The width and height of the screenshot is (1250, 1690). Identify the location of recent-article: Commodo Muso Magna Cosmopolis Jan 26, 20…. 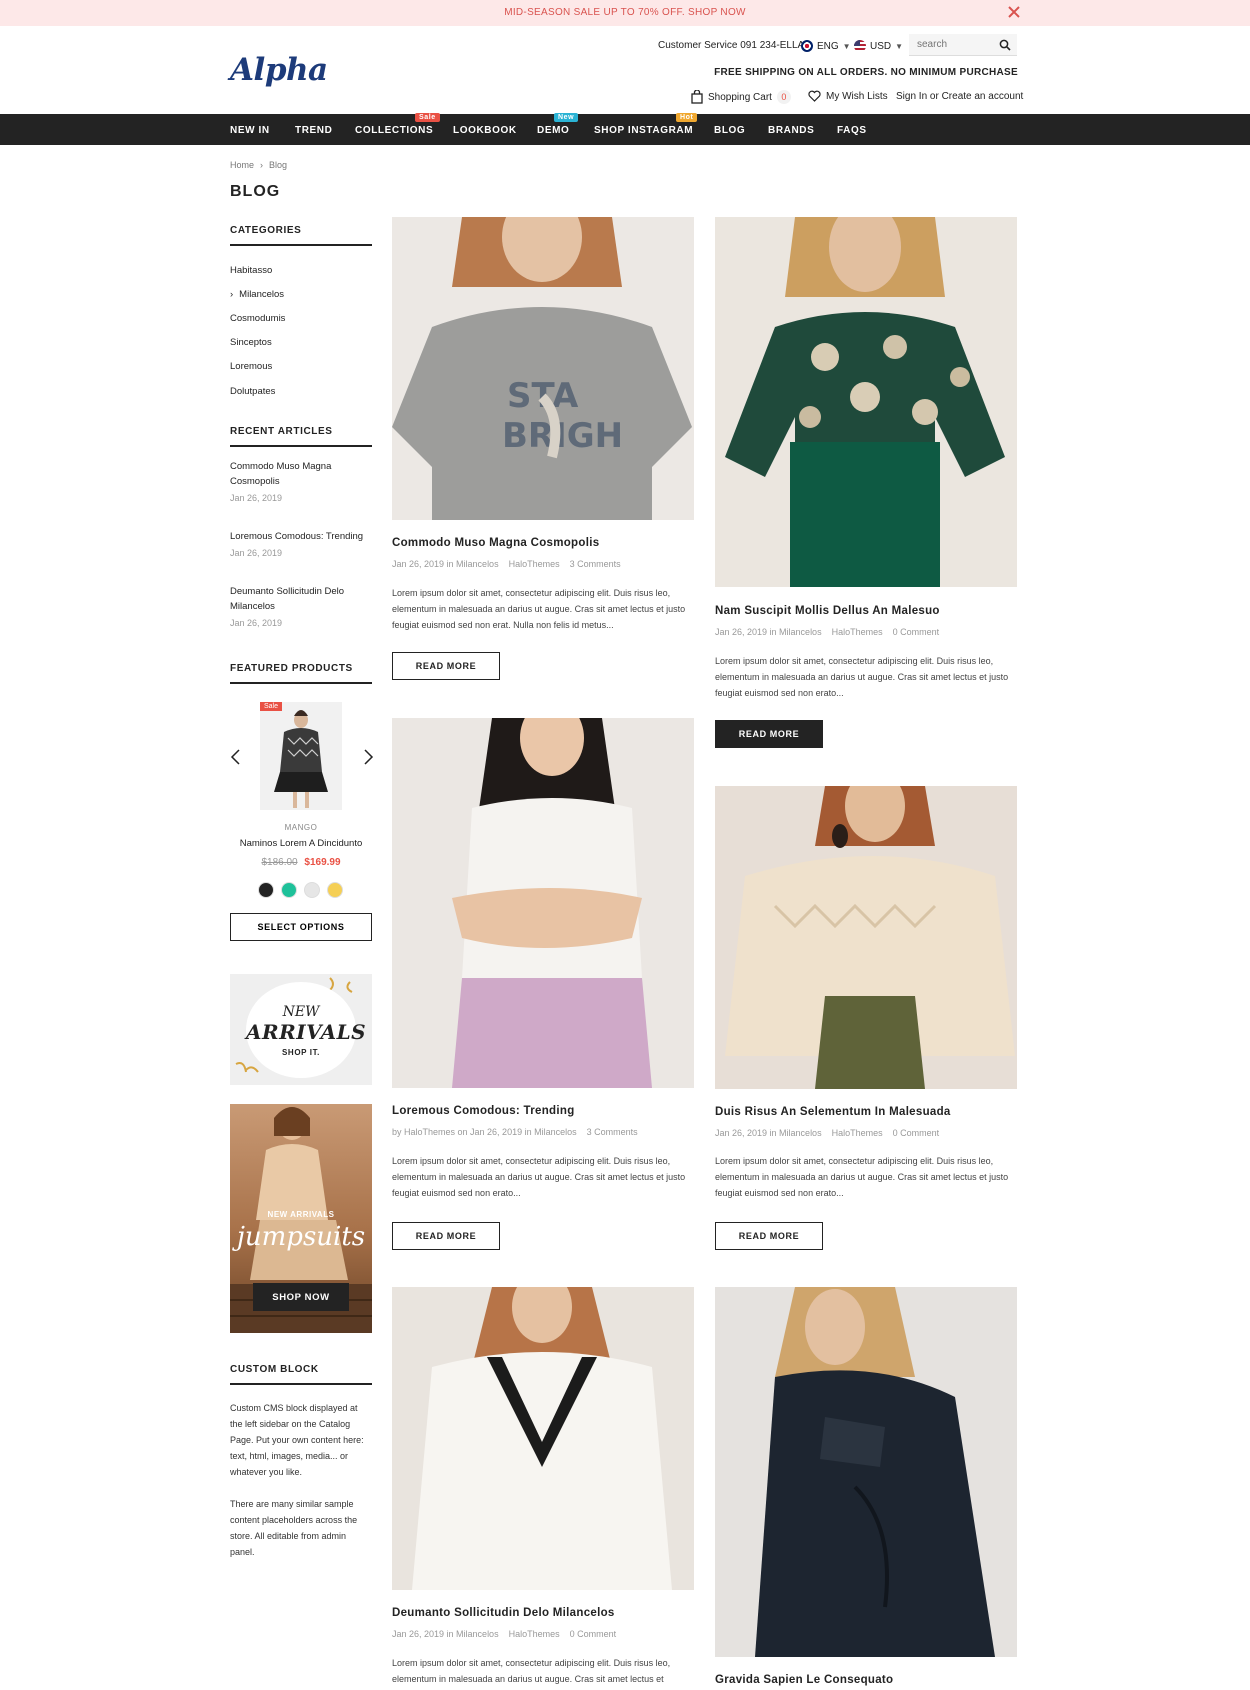
(301, 481).